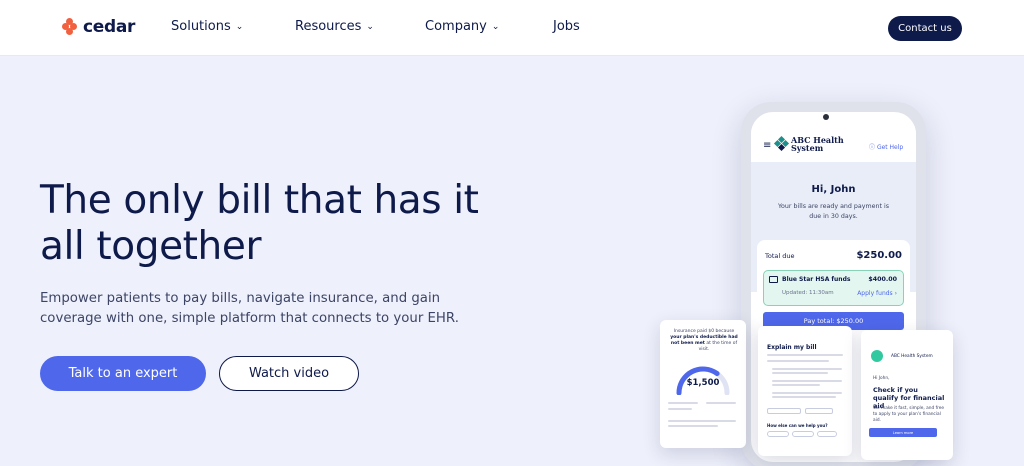  Describe the element at coordinates (890, 147) in the screenshot. I see `get-help-label: Get Help` at that location.